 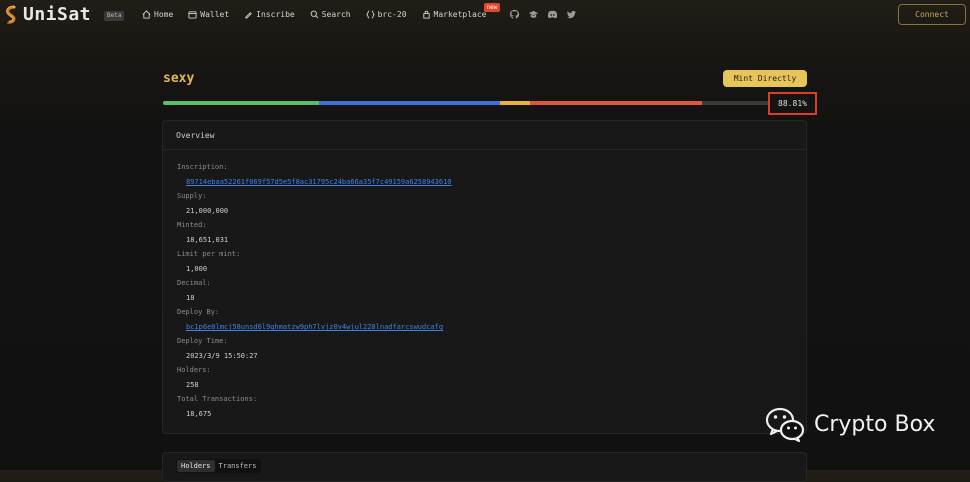 I want to click on field-deploy-time: Deploy Time: 2023/3/9 15:50:27, so click(x=217, y=349).